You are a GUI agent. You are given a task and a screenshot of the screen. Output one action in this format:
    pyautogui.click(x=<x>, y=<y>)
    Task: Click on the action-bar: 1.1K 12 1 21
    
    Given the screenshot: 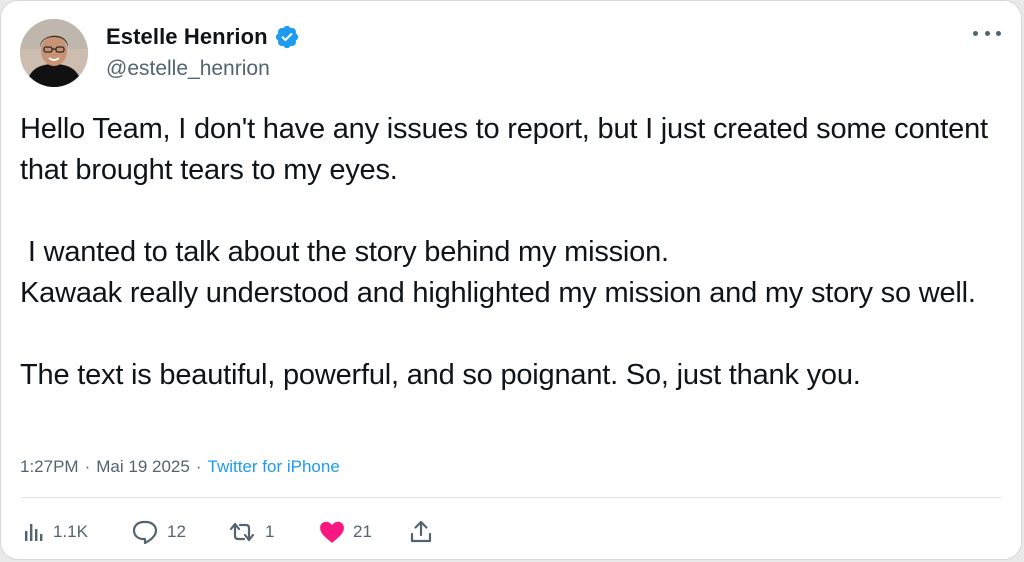 What is the action you would take?
    pyautogui.click(x=228, y=532)
    